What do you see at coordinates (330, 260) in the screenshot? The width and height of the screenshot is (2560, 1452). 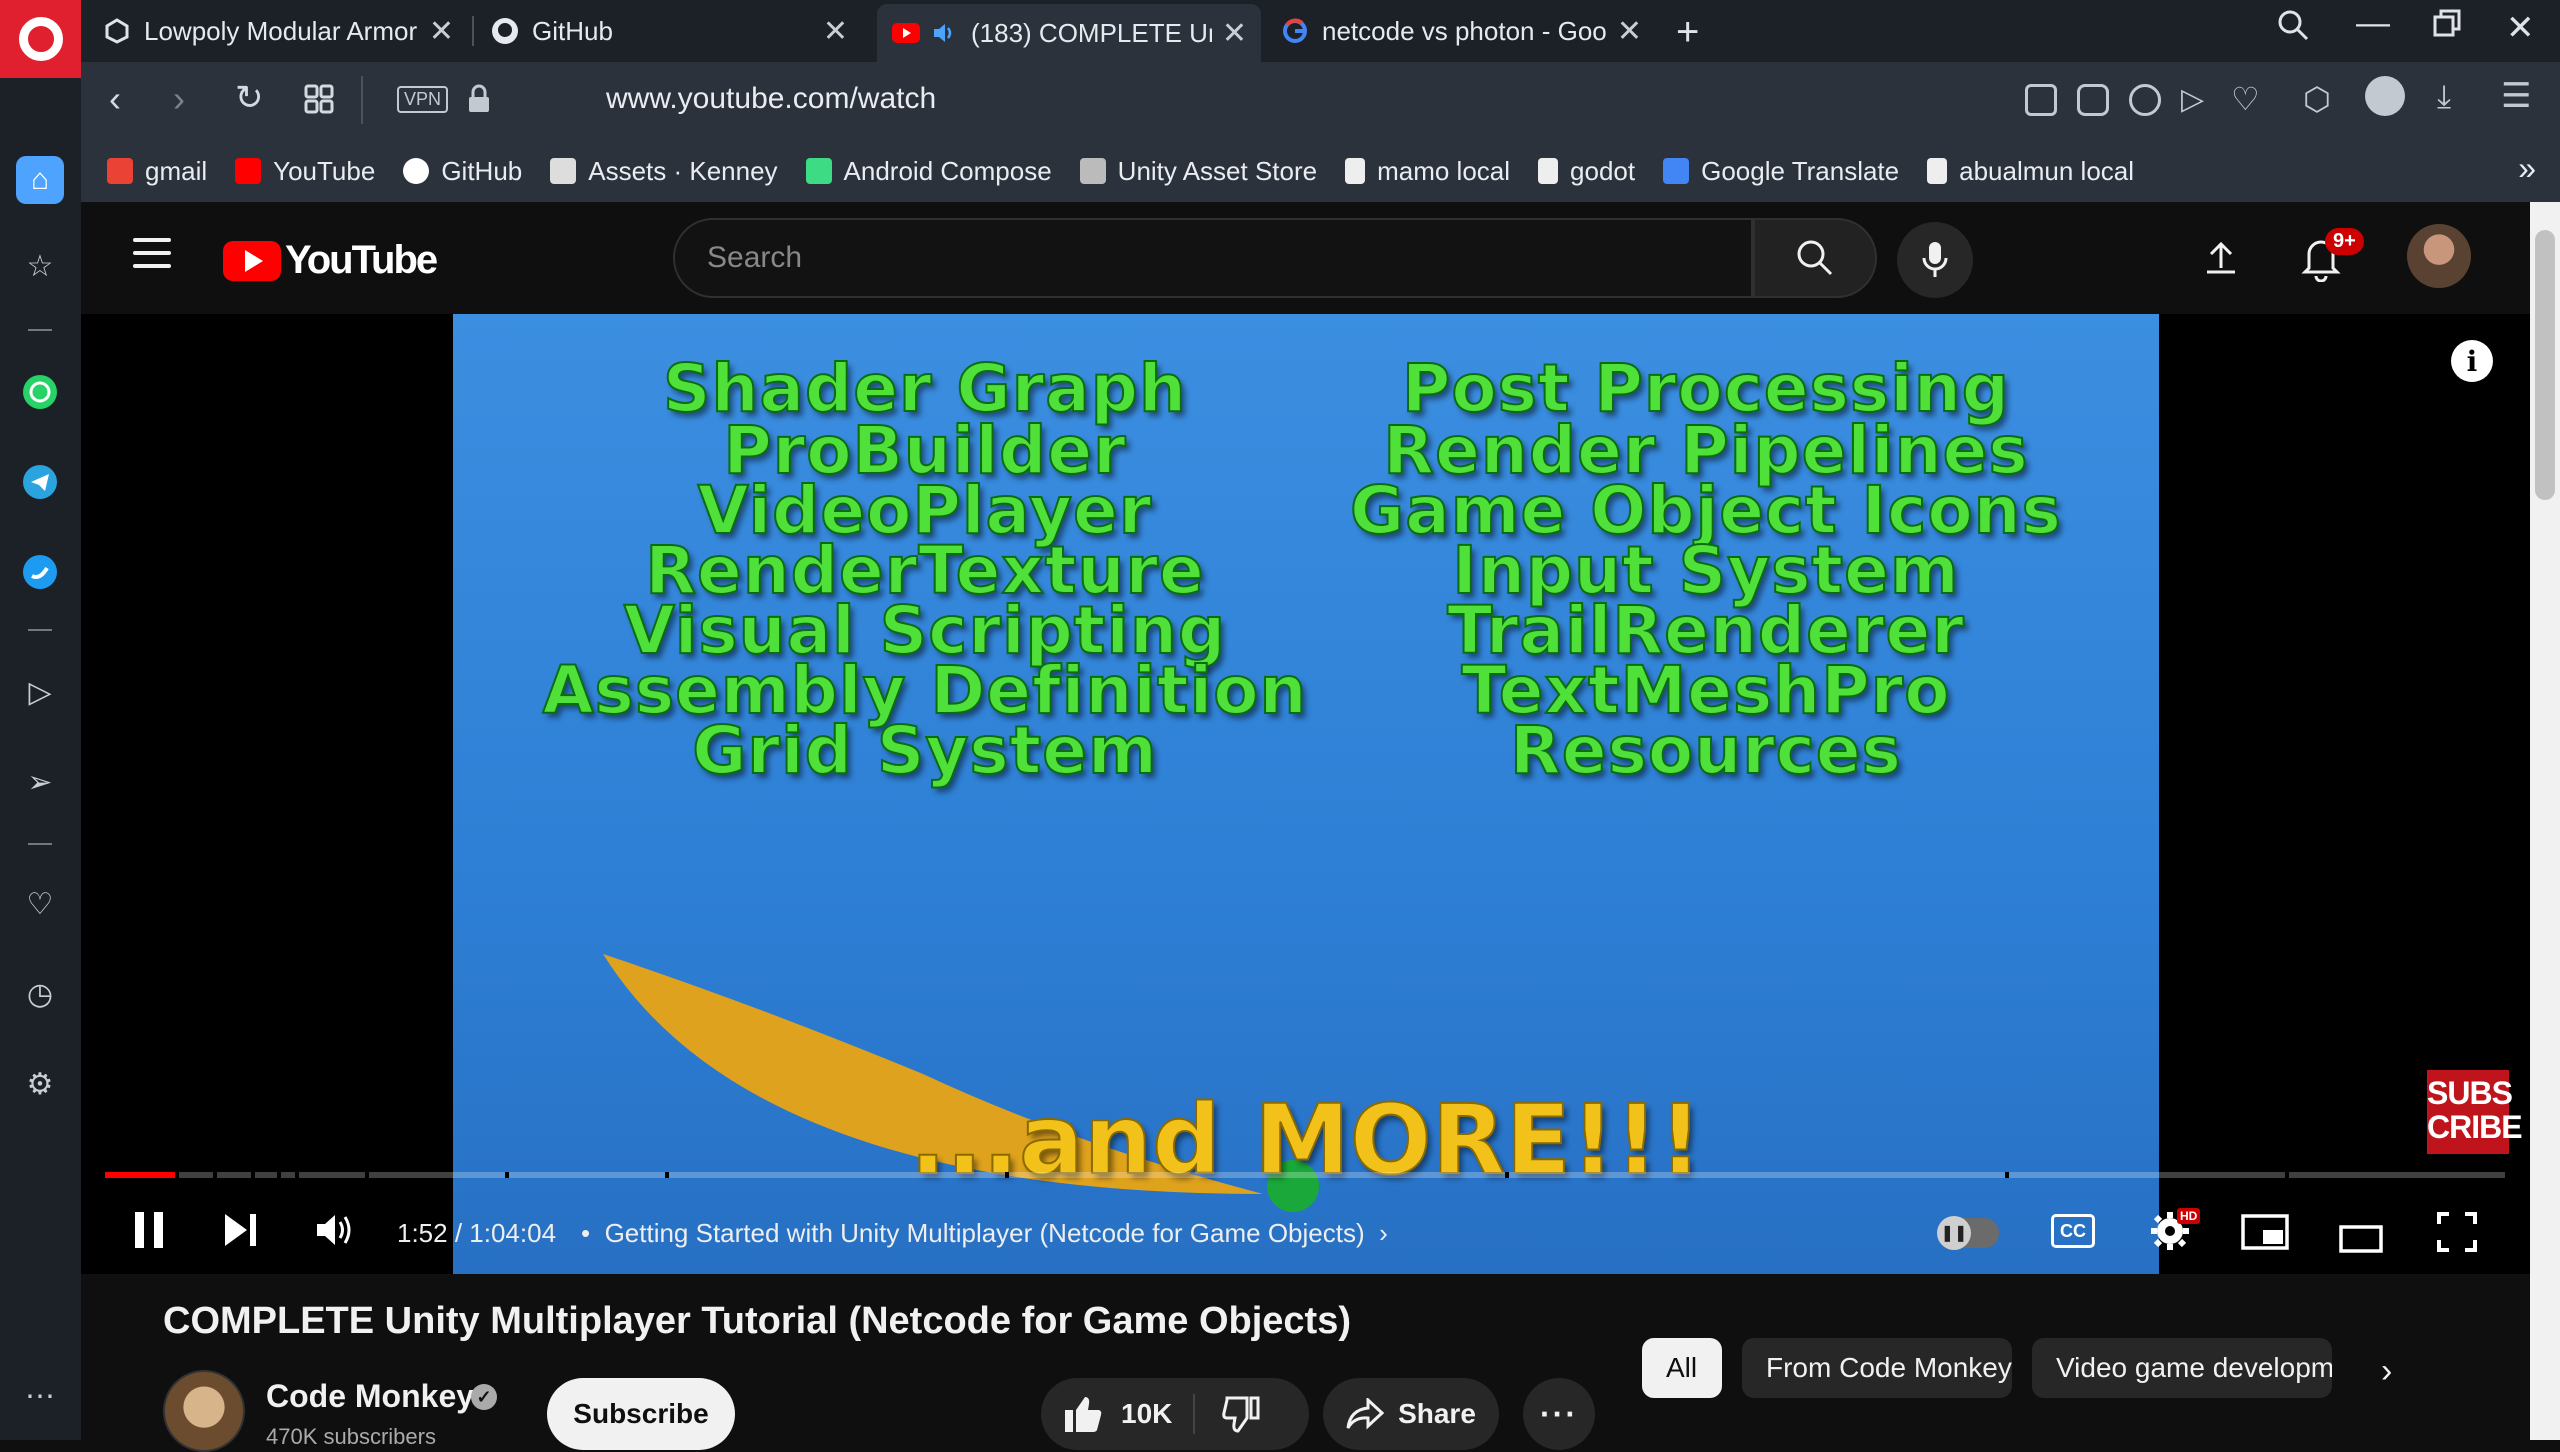 I see `youtube-logo: YouTube` at bounding box center [330, 260].